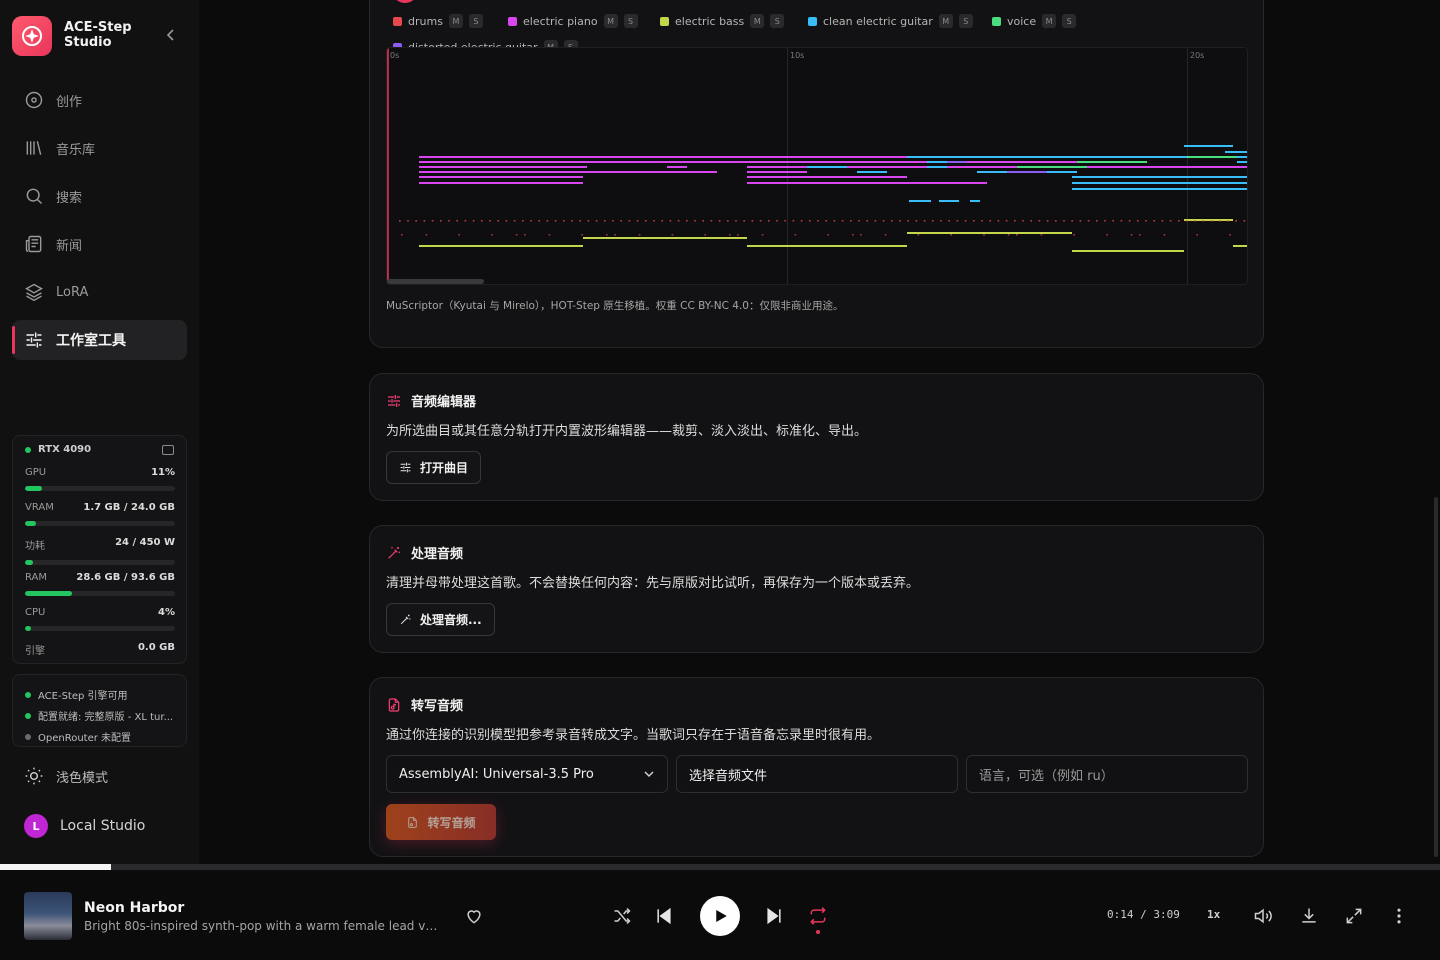 The width and height of the screenshot is (1440, 960). I want to click on logo-icon, so click(32, 36).